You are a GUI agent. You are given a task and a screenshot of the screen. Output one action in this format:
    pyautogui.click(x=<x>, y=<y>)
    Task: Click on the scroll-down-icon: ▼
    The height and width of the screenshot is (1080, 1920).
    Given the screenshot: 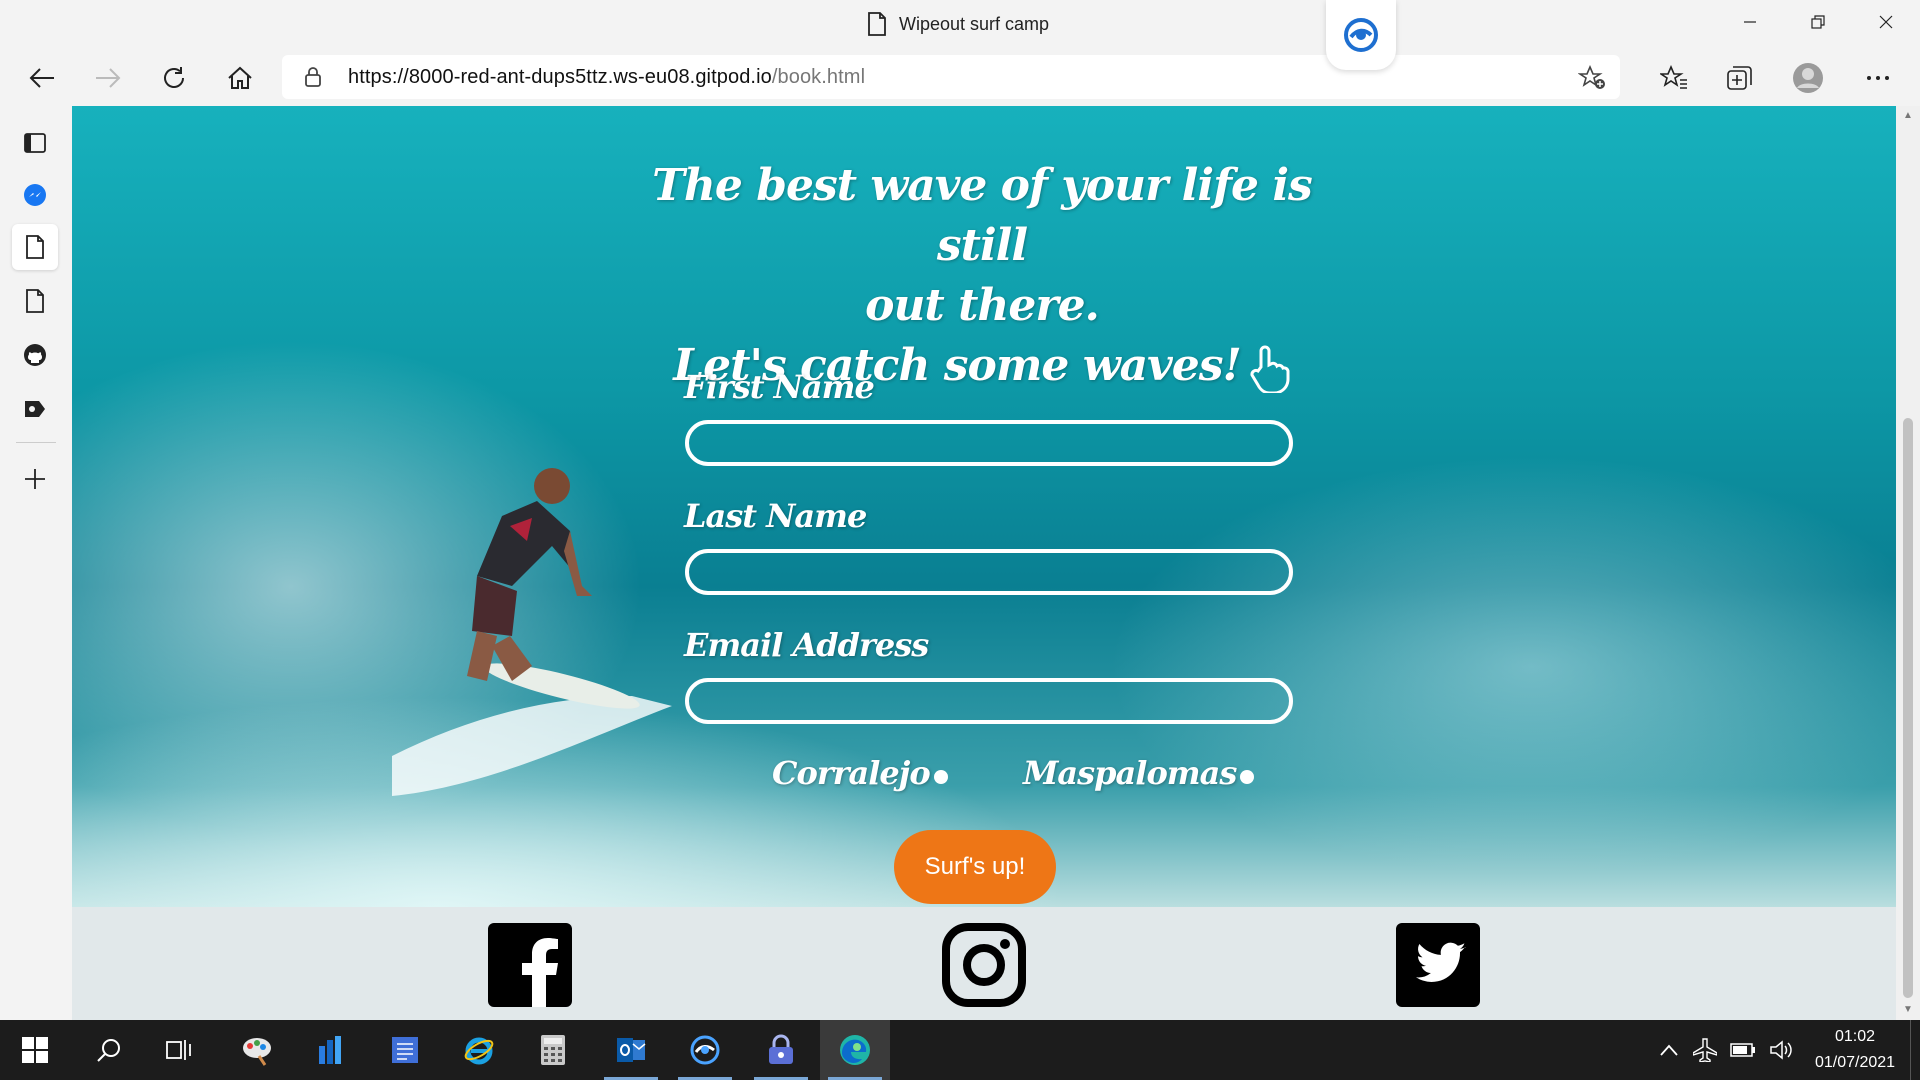 What is the action you would take?
    pyautogui.click(x=1908, y=1009)
    